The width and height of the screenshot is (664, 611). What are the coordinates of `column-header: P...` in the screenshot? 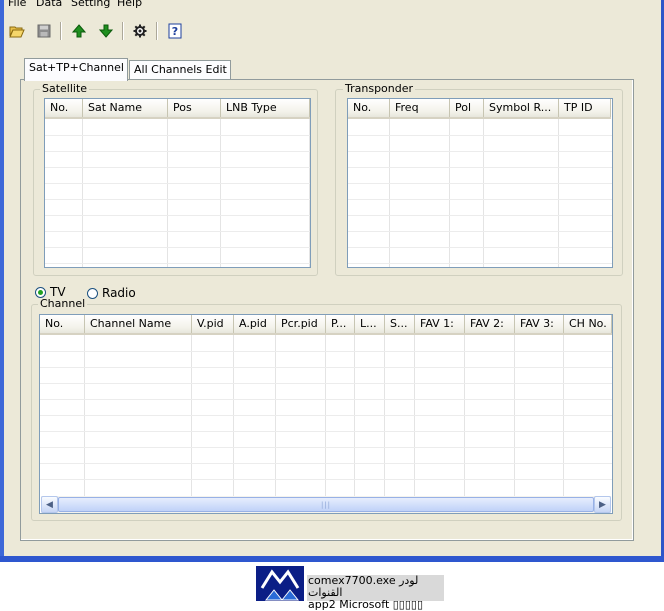 It's located at (340, 324).